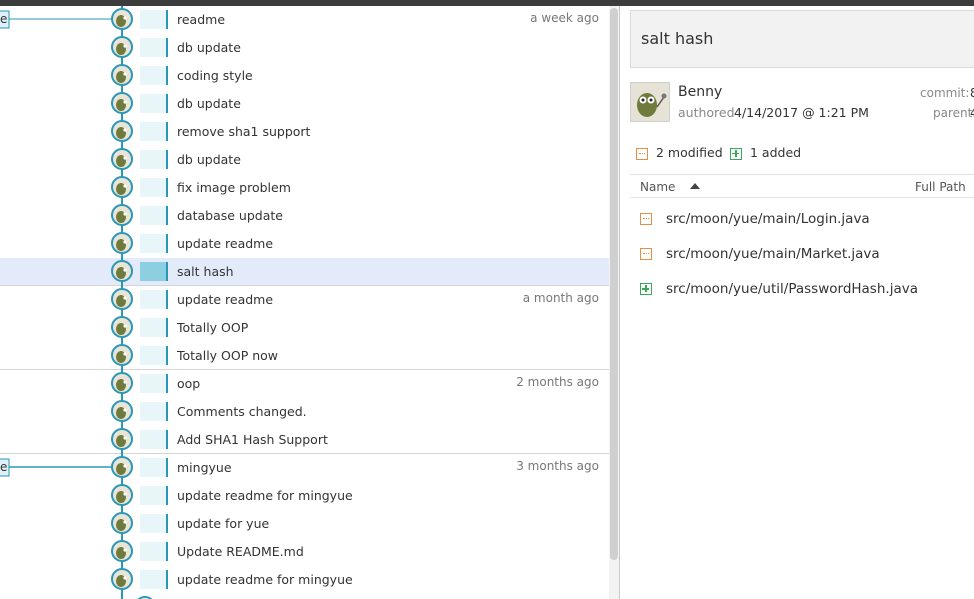 The height and width of the screenshot is (599, 974). I want to click on authored-label: authored, so click(706, 112).